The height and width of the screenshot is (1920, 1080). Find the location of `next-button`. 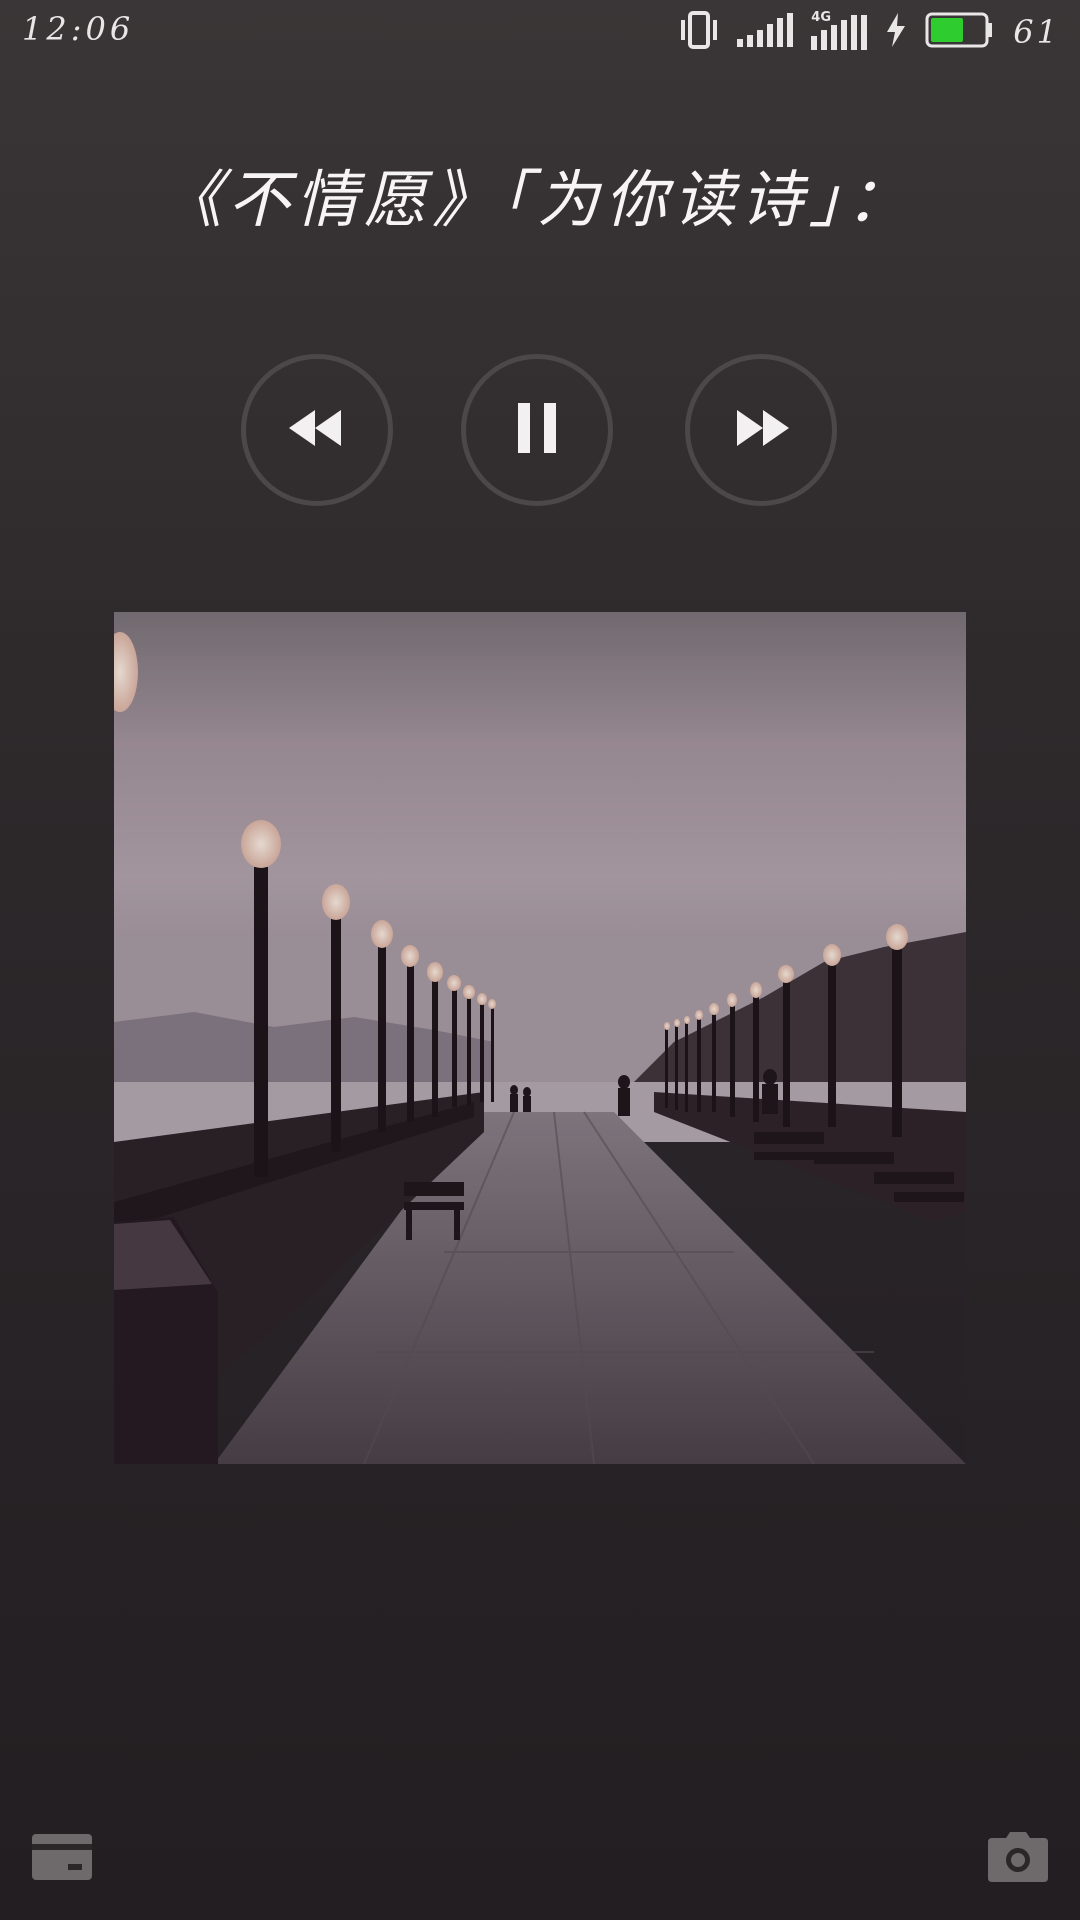

next-button is located at coordinates (761, 430).